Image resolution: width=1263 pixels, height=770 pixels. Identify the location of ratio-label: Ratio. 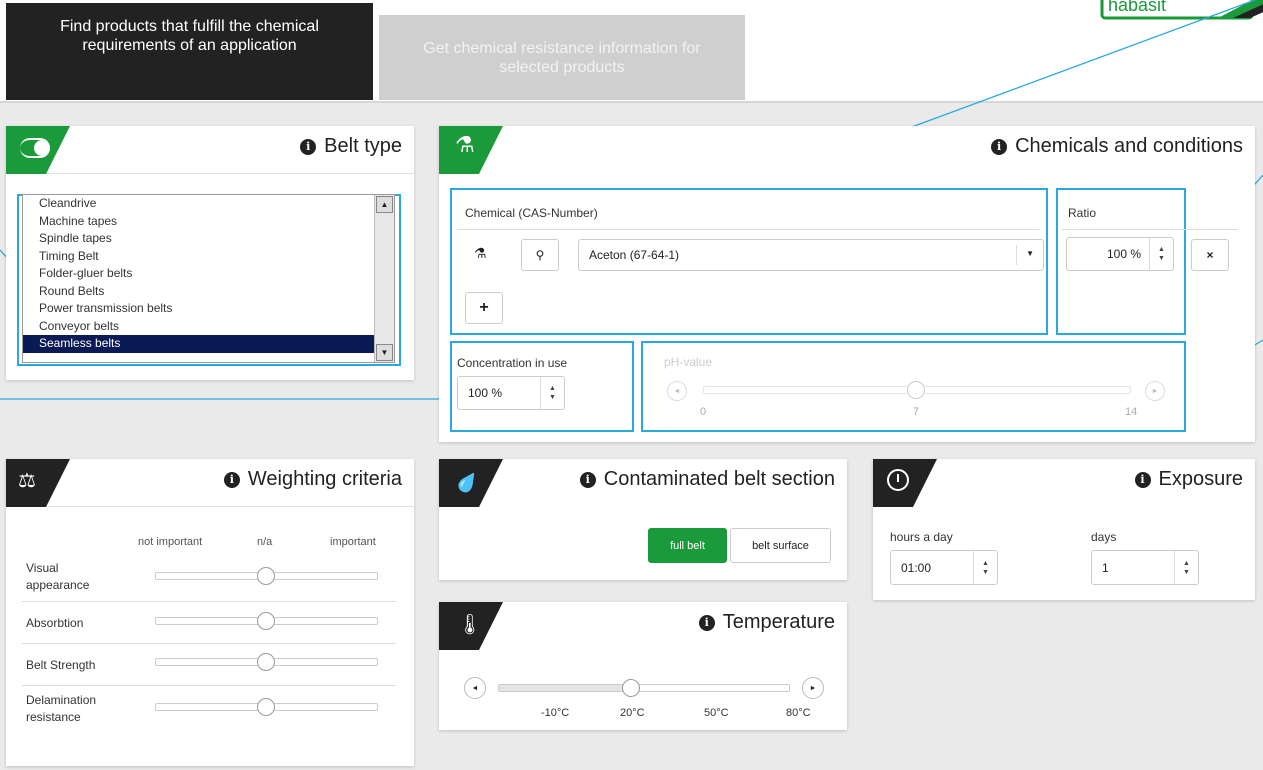
(1082, 213).